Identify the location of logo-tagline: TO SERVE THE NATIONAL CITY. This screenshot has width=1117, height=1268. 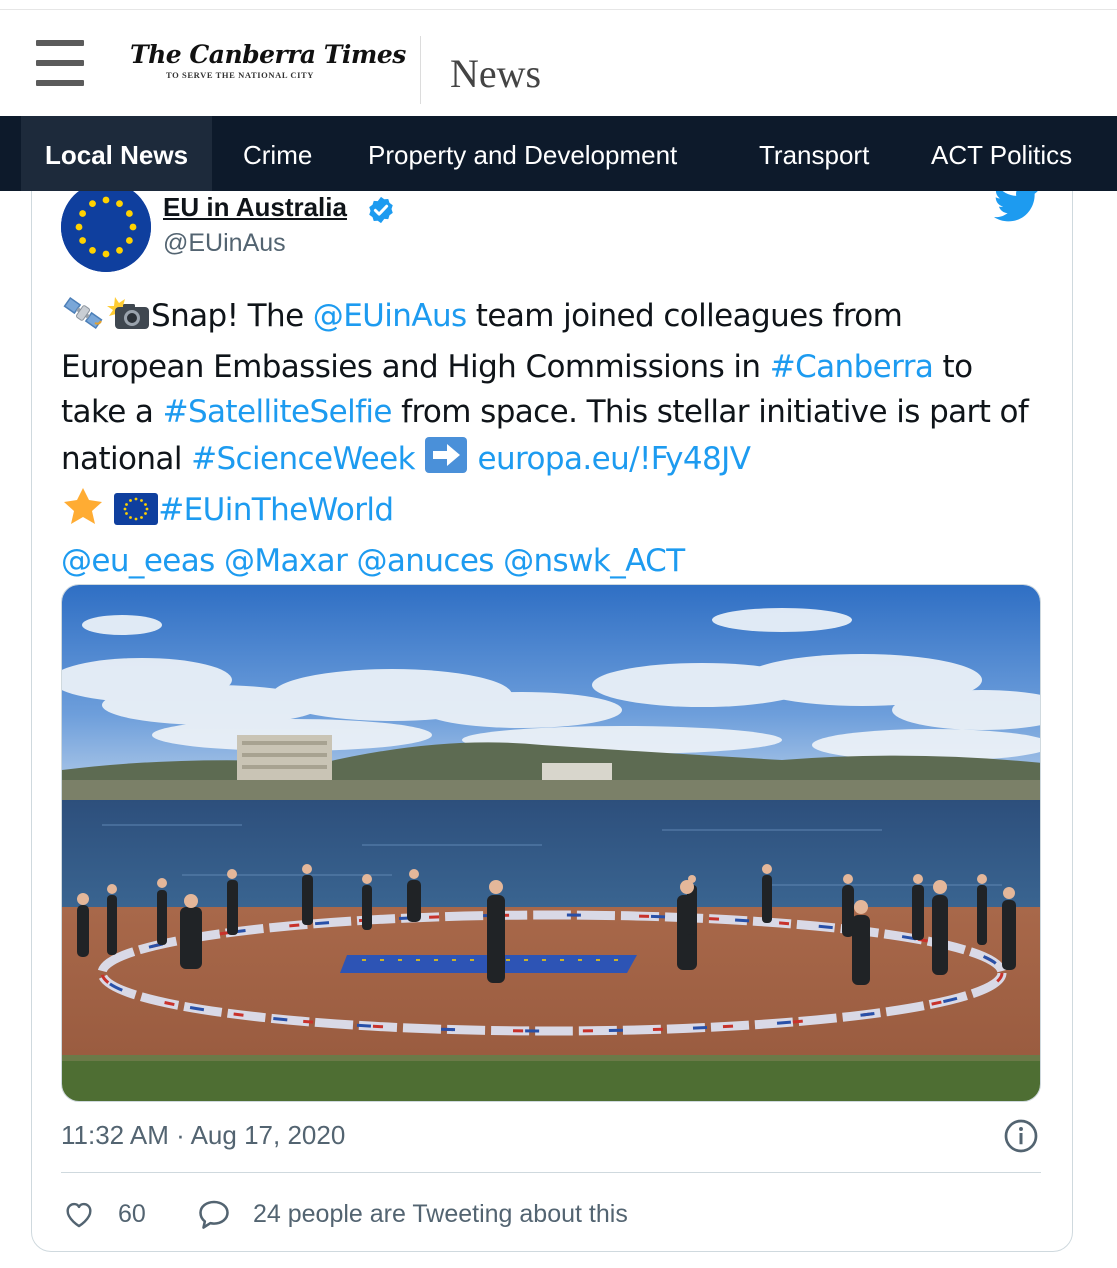
(240, 75).